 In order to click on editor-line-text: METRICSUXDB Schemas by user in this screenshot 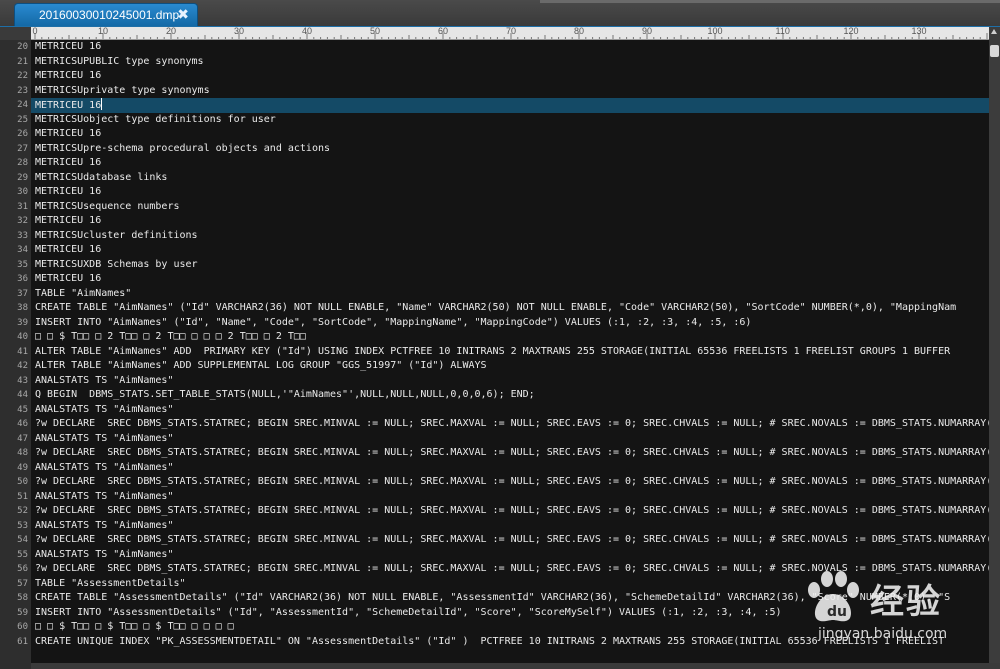, I will do `click(116, 264)`.